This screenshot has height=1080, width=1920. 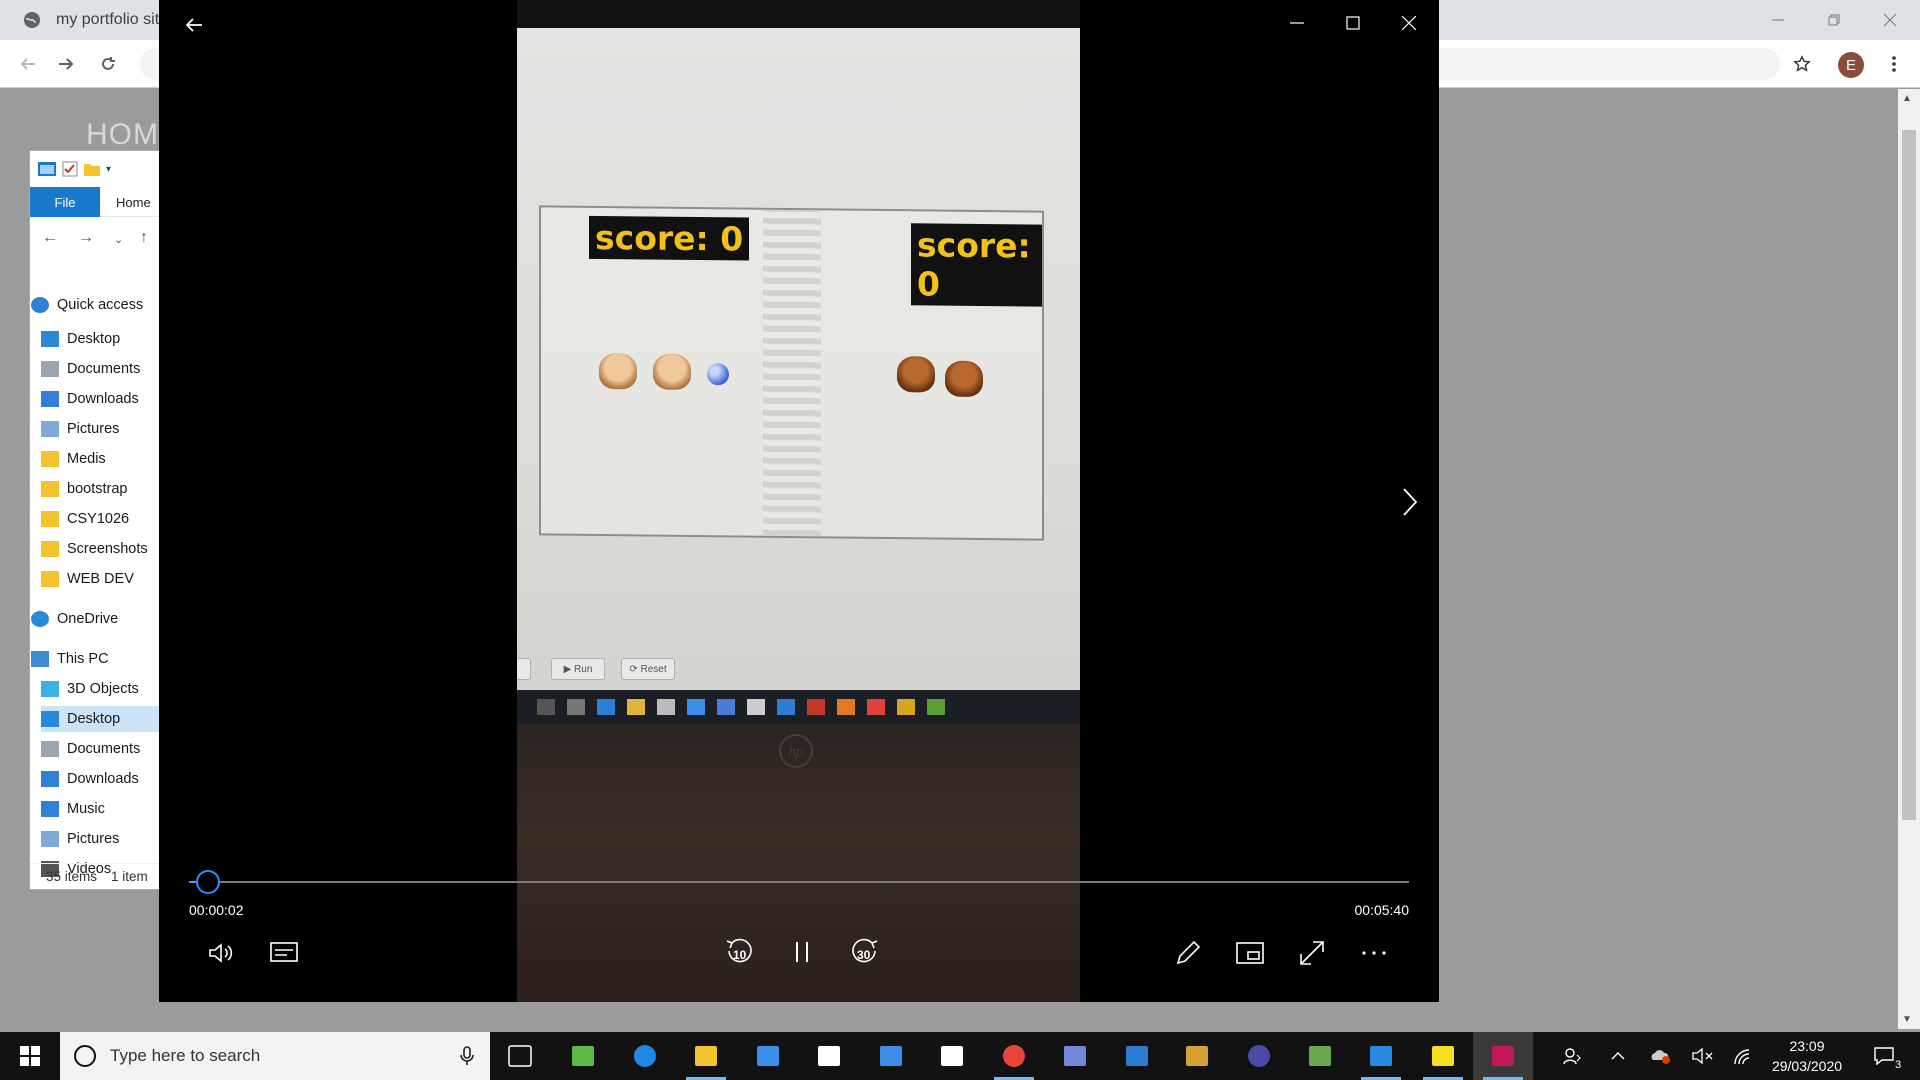 I want to click on action-center-icon, so click(x=1884, y=1056).